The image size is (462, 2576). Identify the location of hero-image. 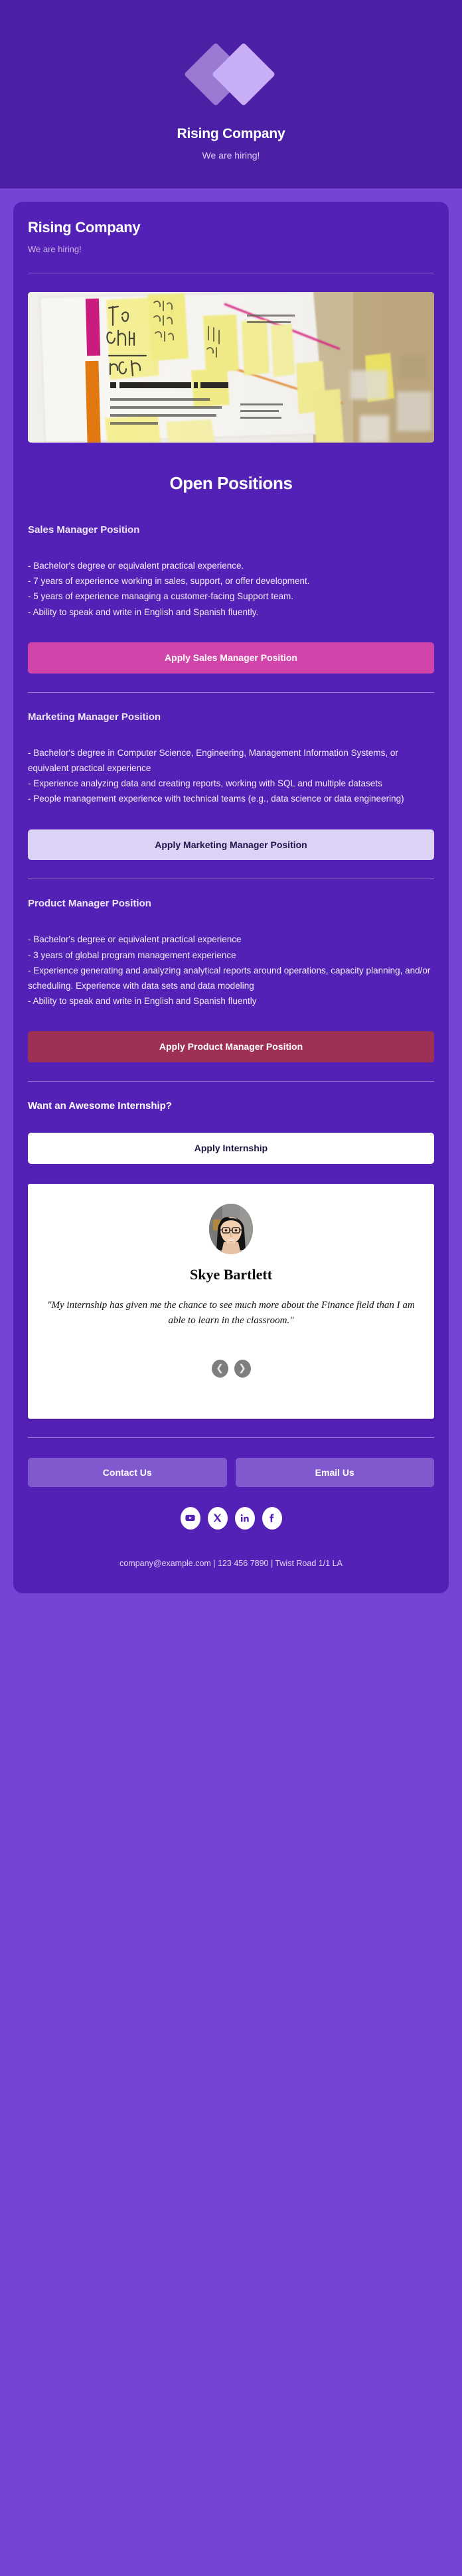
(231, 368).